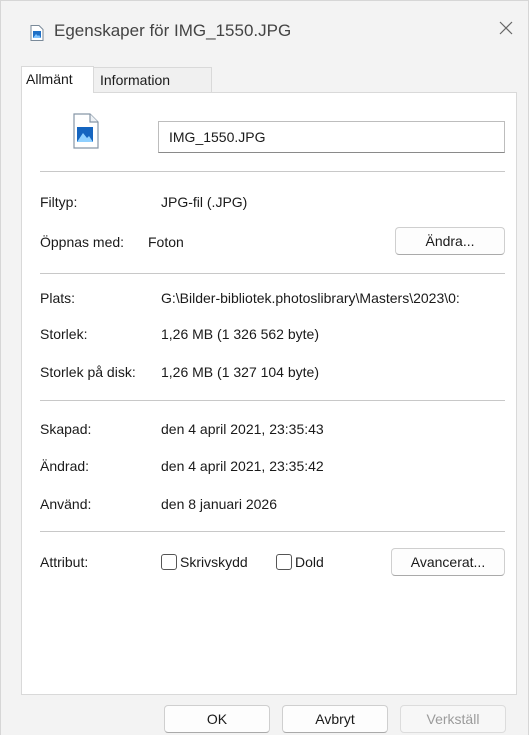 The width and height of the screenshot is (529, 735). What do you see at coordinates (219, 504) in the screenshot?
I see `accessed-value: den 8 januari 2026` at bounding box center [219, 504].